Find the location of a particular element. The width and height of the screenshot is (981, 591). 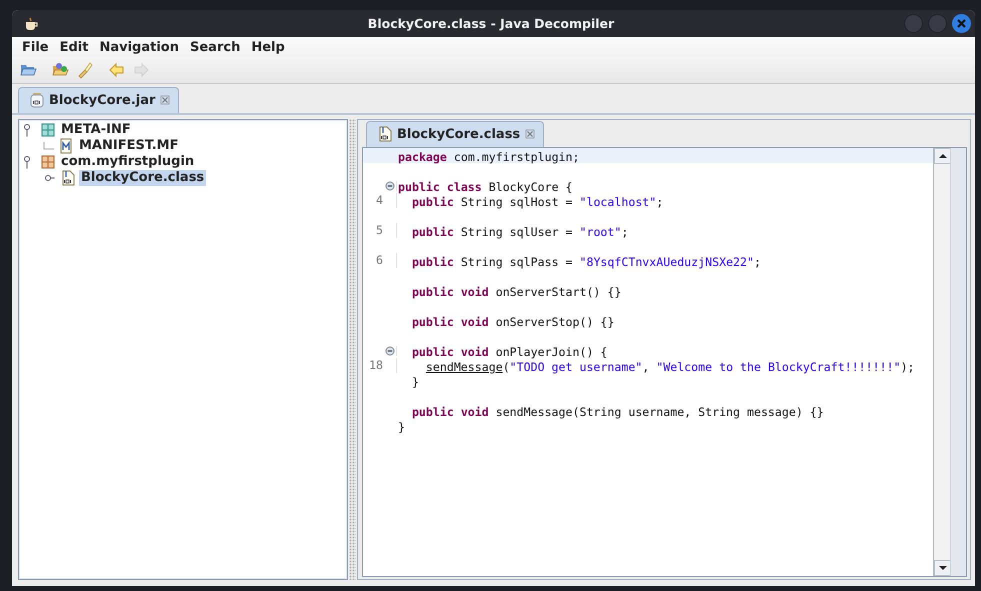

menu-item: Help is located at coordinates (268, 47).